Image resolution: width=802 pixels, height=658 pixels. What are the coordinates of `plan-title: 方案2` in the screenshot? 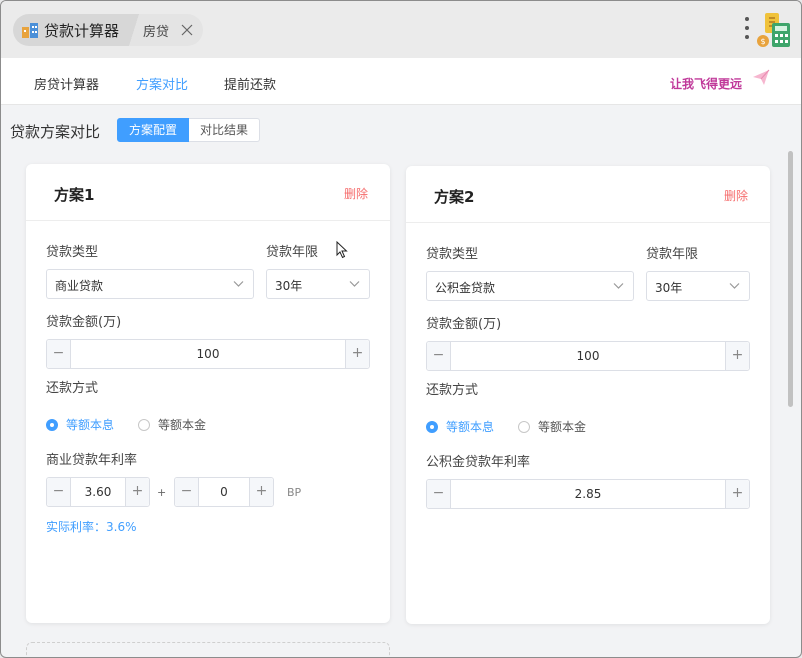 It's located at (454, 197).